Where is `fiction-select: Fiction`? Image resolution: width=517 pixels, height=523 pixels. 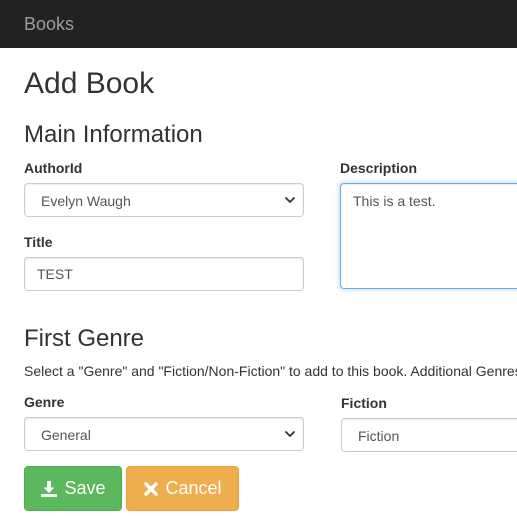 fiction-select: Fiction is located at coordinates (429, 435).